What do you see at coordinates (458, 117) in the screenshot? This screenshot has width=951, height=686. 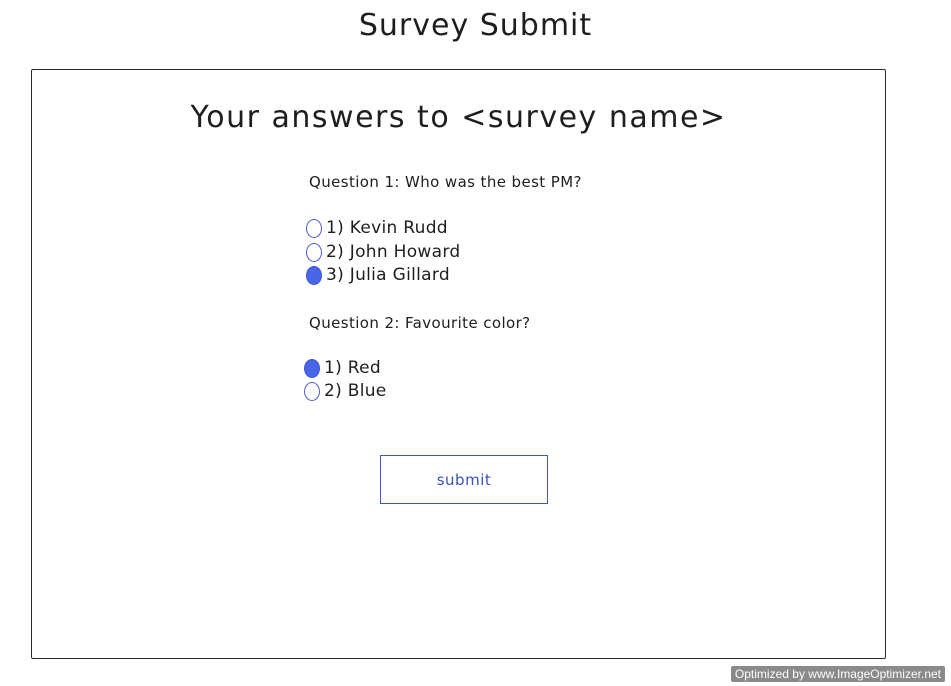 I see `survey-title: Your answers to <survey name>` at bounding box center [458, 117].